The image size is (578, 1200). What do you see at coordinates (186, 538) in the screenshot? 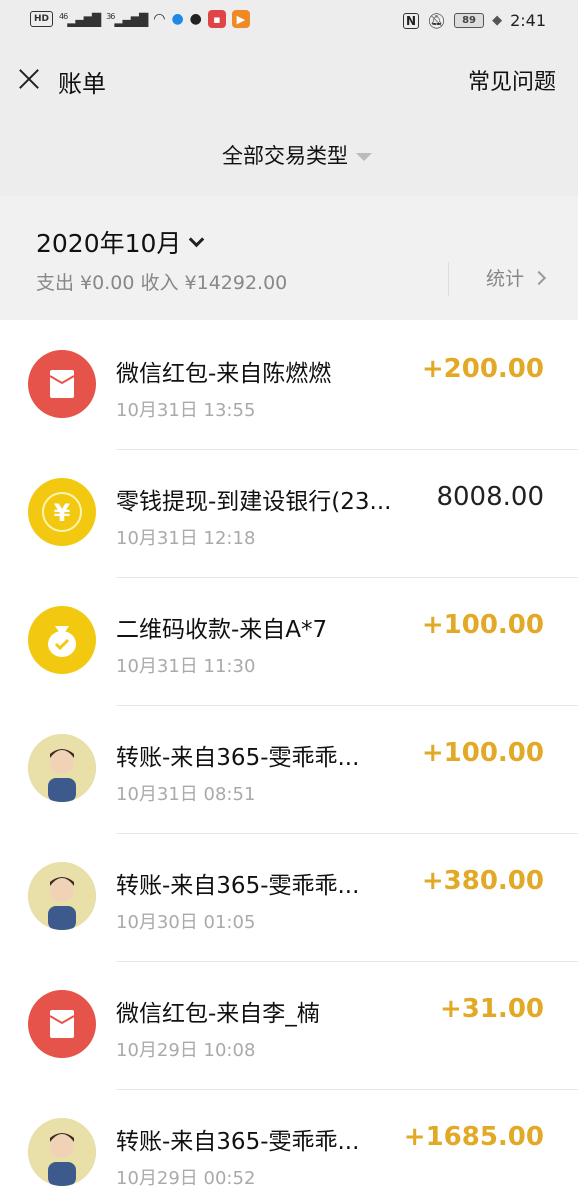
I see `transaction-time: 10月31日 12:18` at bounding box center [186, 538].